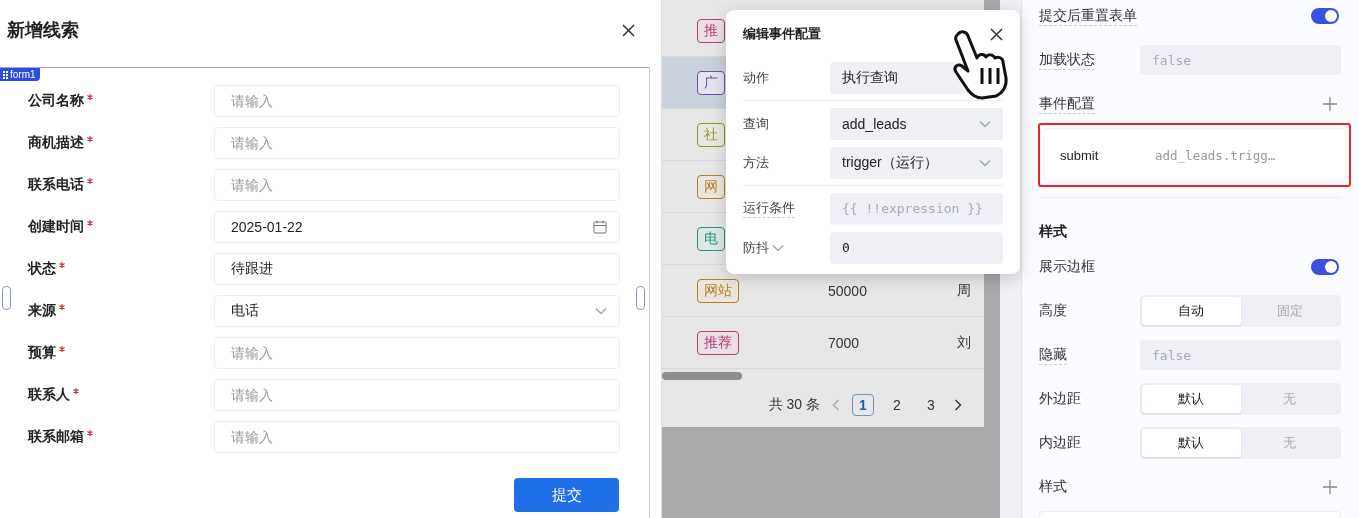  I want to click on page-button: 2, so click(897, 405).